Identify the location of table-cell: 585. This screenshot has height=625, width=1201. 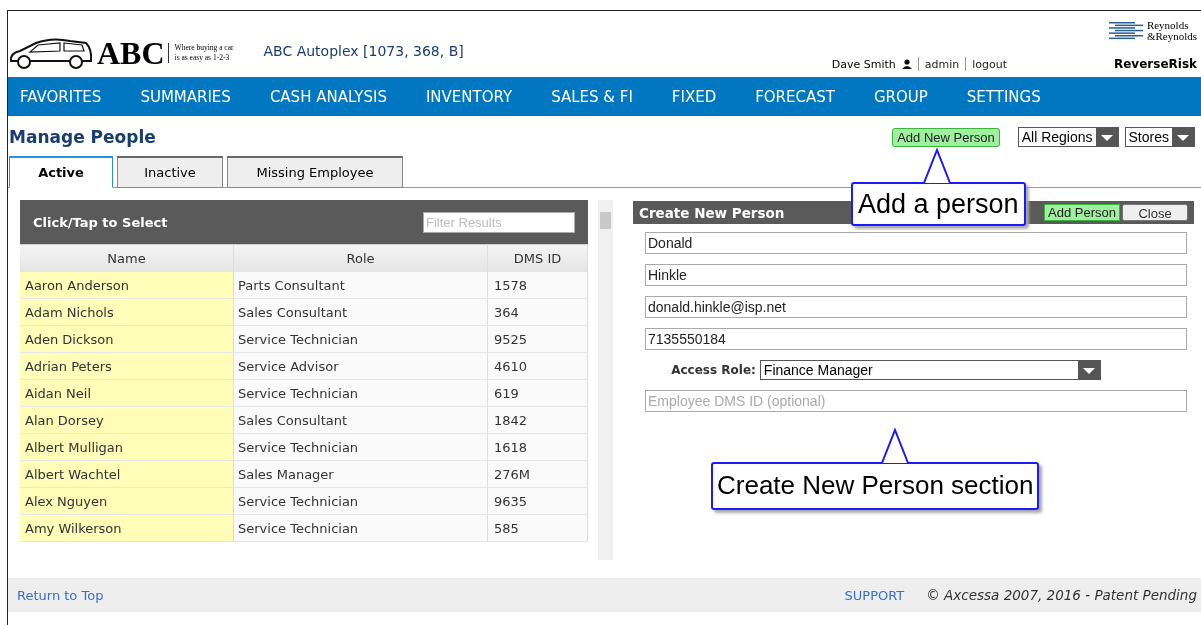
(538, 528).